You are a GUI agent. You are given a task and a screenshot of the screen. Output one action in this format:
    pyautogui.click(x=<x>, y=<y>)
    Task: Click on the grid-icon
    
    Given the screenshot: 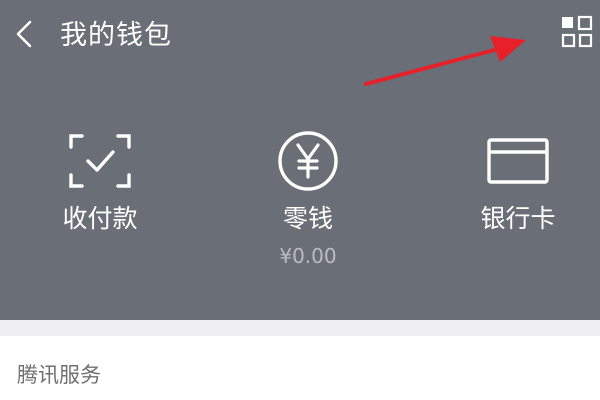 What is the action you would take?
    pyautogui.click(x=577, y=34)
    